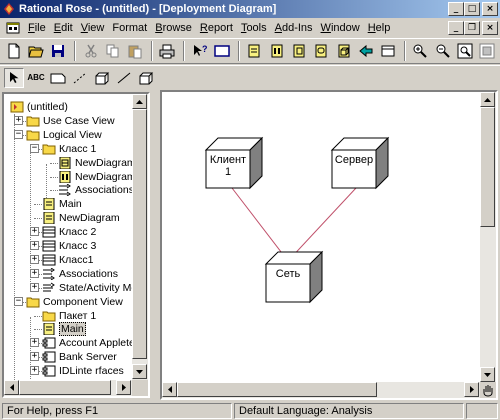 The height and width of the screenshot is (420, 500). I want to click on browse-component-diagram-icon, so click(298, 51).